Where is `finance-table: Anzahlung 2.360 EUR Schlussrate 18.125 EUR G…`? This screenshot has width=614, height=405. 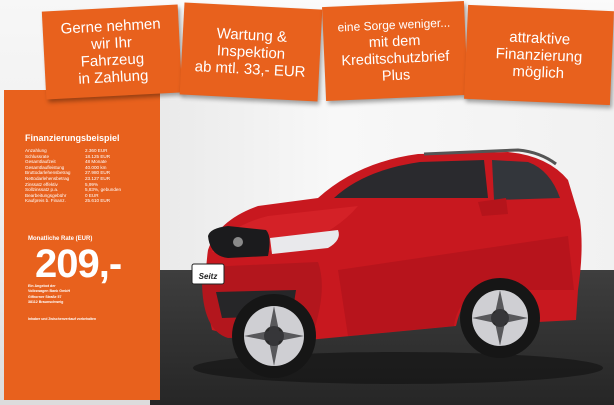
finance-table: Anzahlung 2.360 EUR Schlussrate 18.125 EUR G… is located at coordinates (89, 176).